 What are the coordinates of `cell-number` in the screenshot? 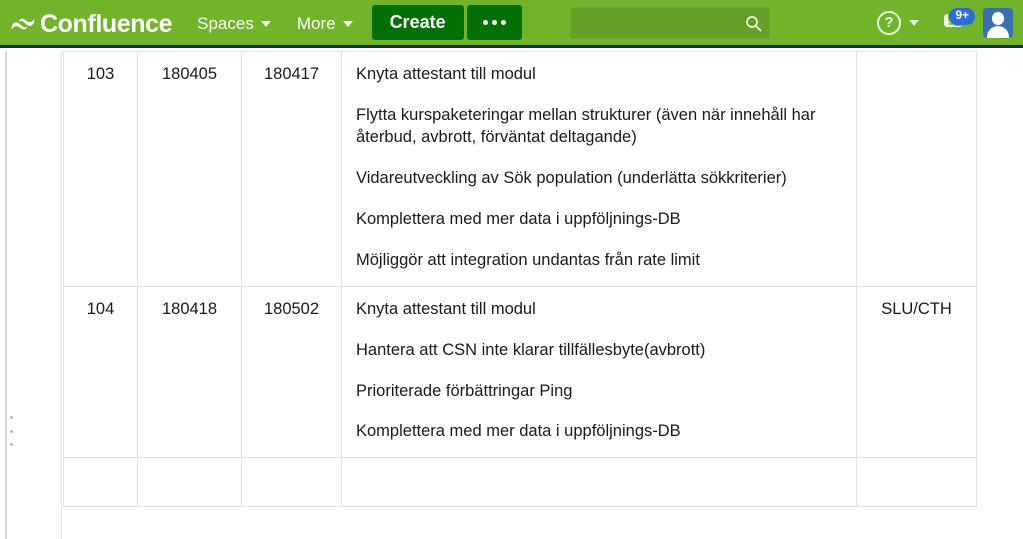 It's located at (100, 482).